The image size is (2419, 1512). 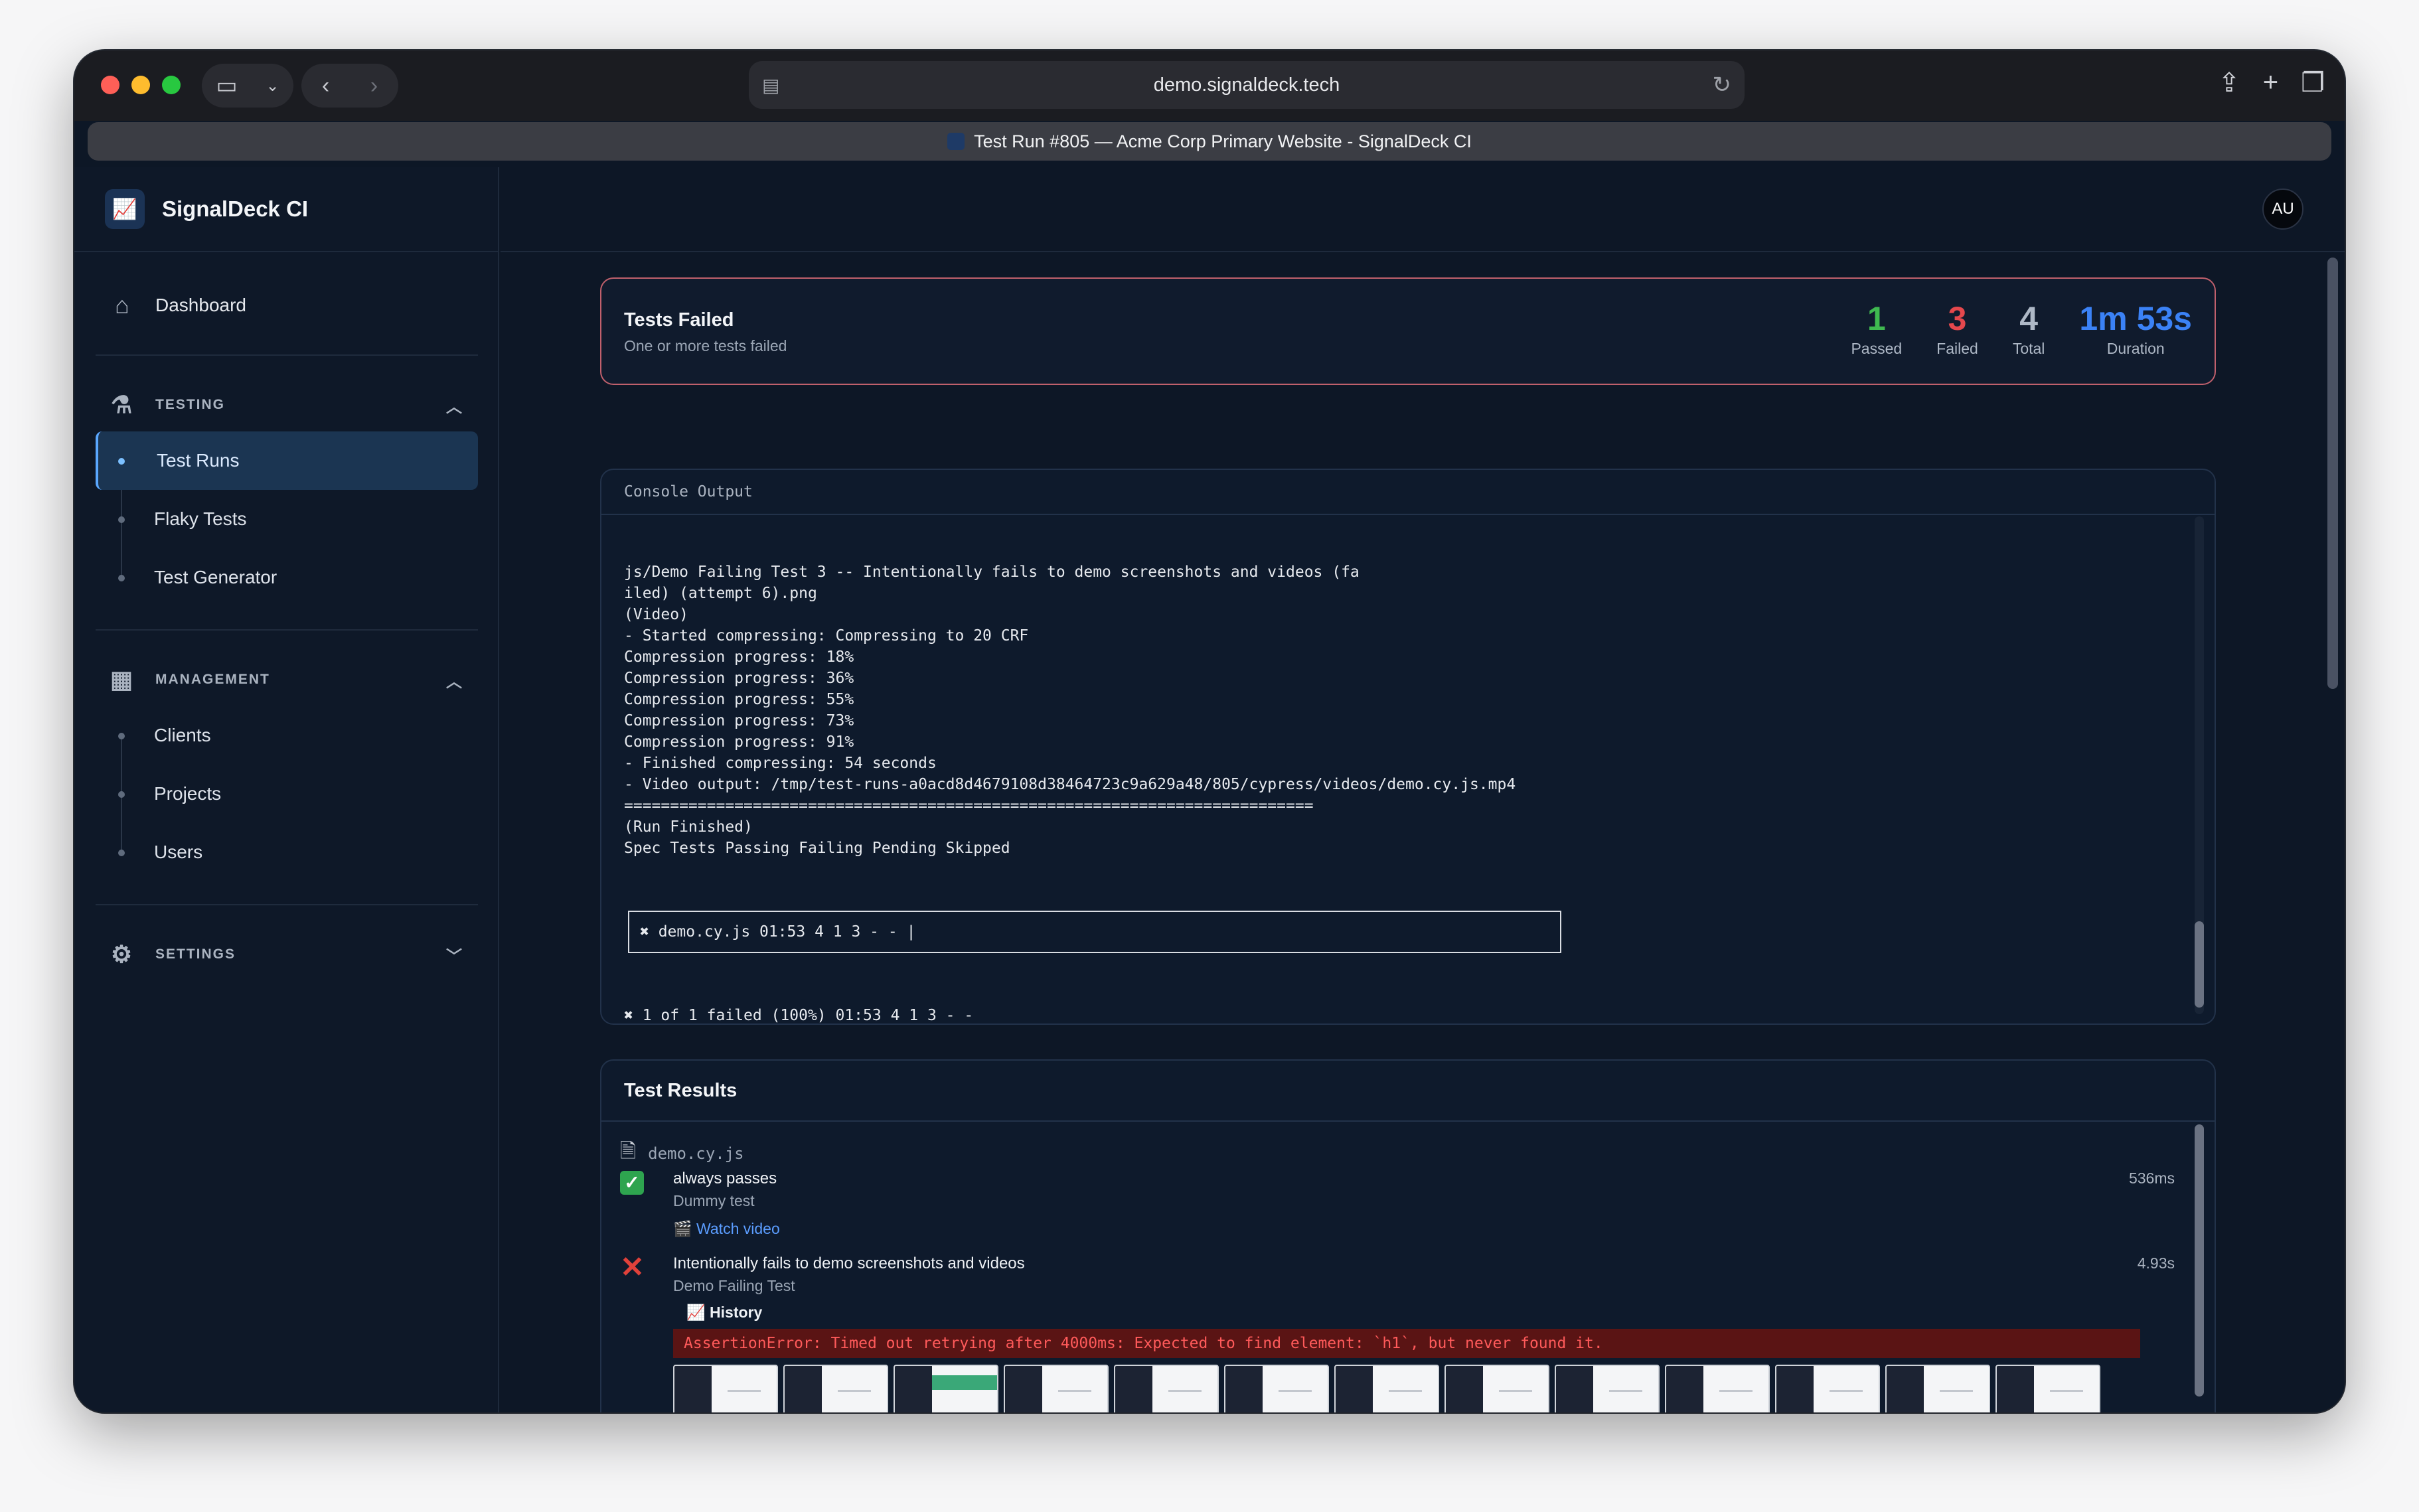 I want to click on sidebar-item-dashboard: ⌂ Dashboard, so click(x=287, y=305).